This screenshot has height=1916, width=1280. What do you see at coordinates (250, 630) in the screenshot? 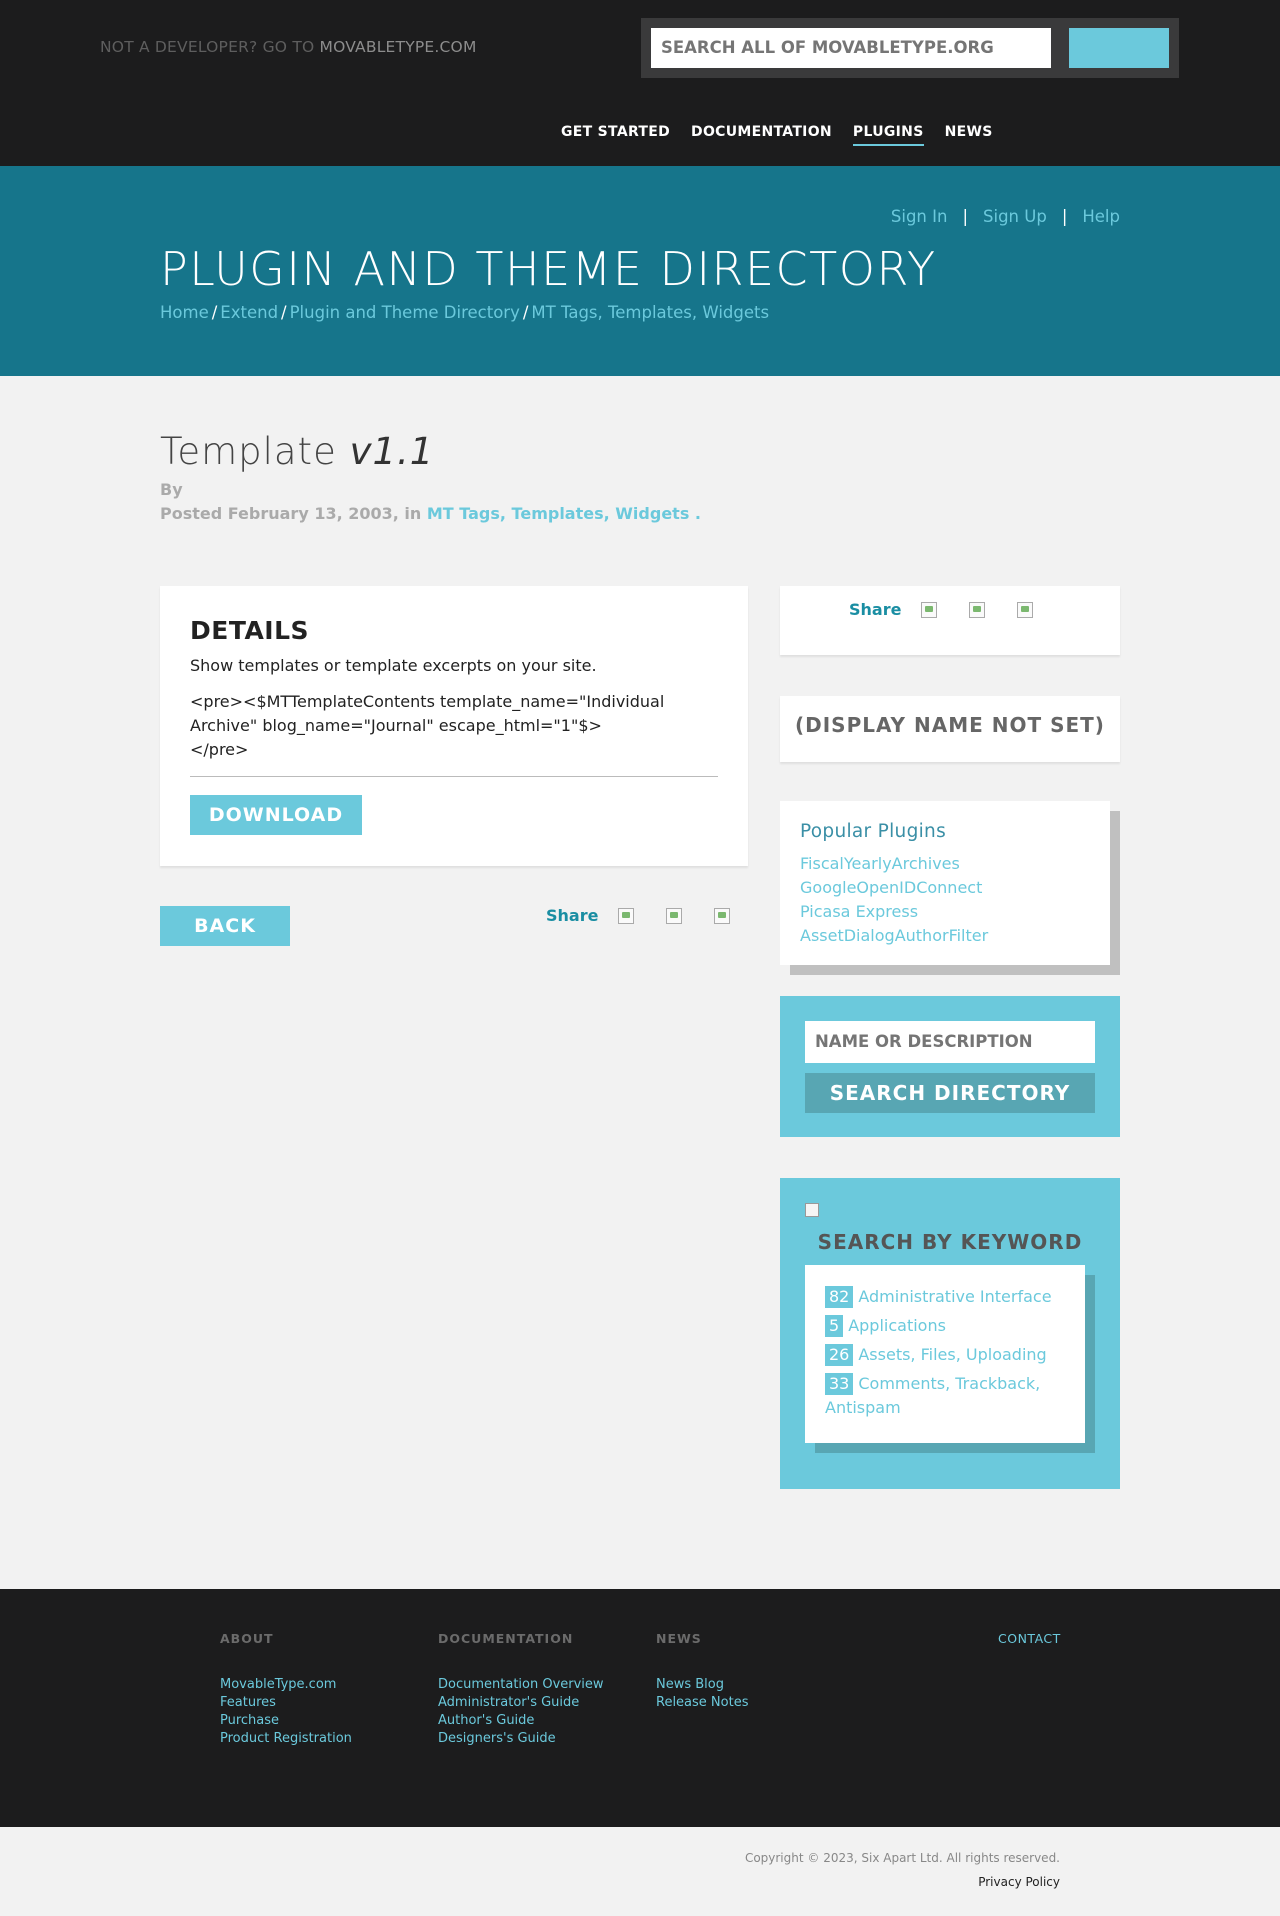
I see `details-heading: DETAILS` at bounding box center [250, 630].